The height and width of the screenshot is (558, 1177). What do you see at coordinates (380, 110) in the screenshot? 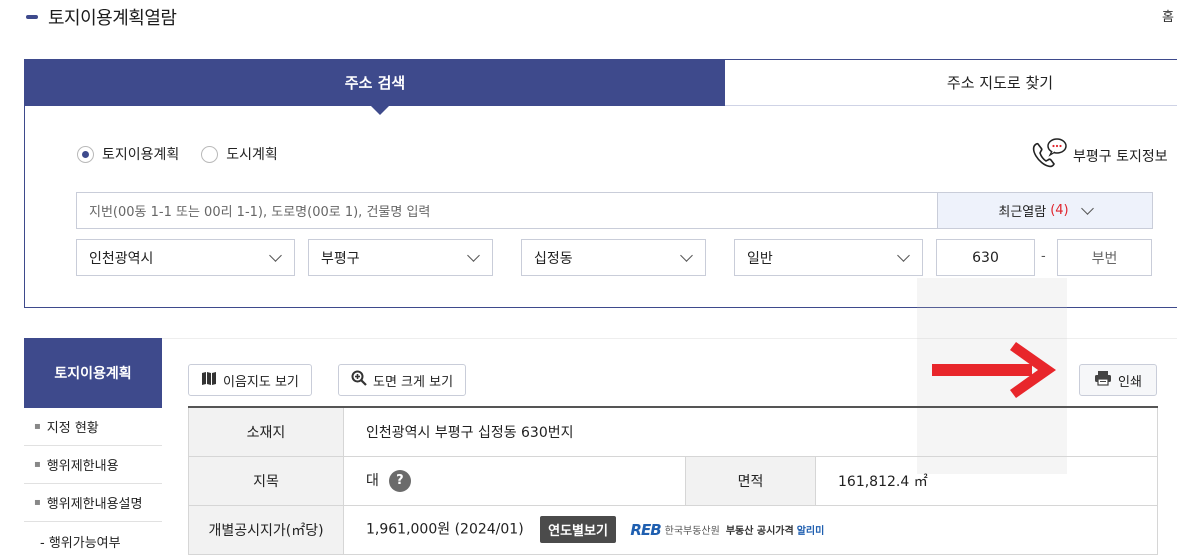
I see `tab-active-caret` at bounding box center [380, 110].